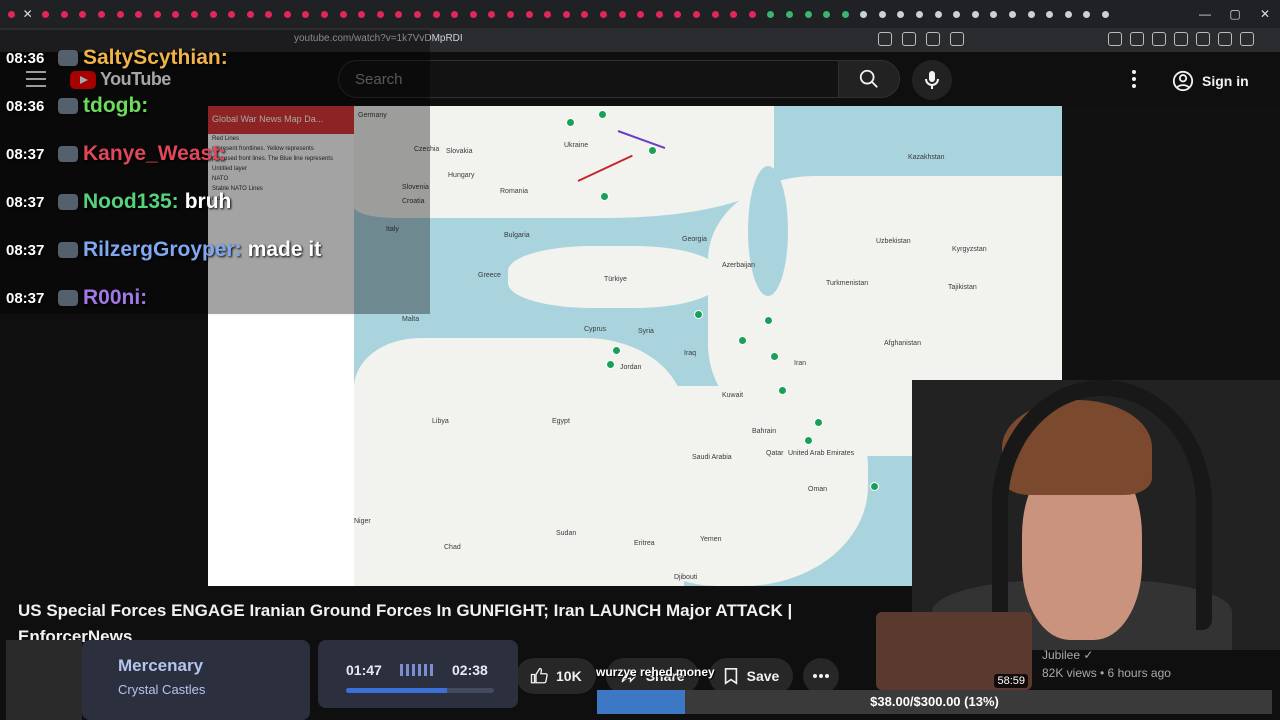  What do you see at coordinates (1181, 39) in the screenshot?
I see `sidebar-icon` at bounding box center [1181, 39].